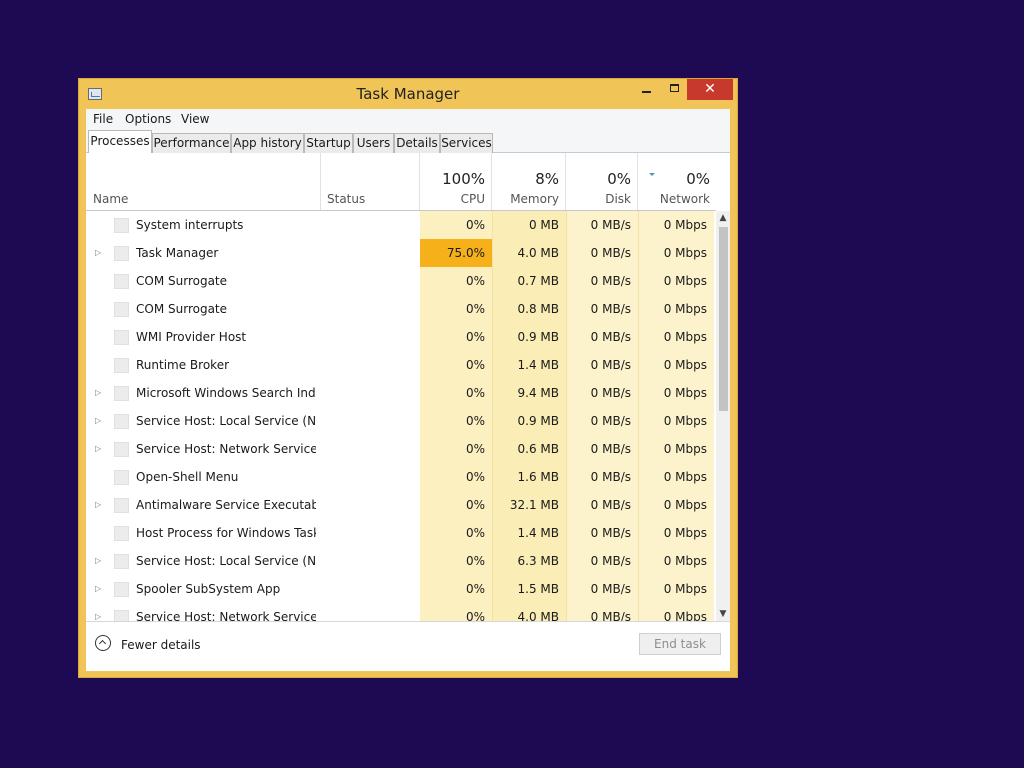  Describe the element at coordinates (370, 182) in the screenshot. I see `column-header-status: Status` at that location.